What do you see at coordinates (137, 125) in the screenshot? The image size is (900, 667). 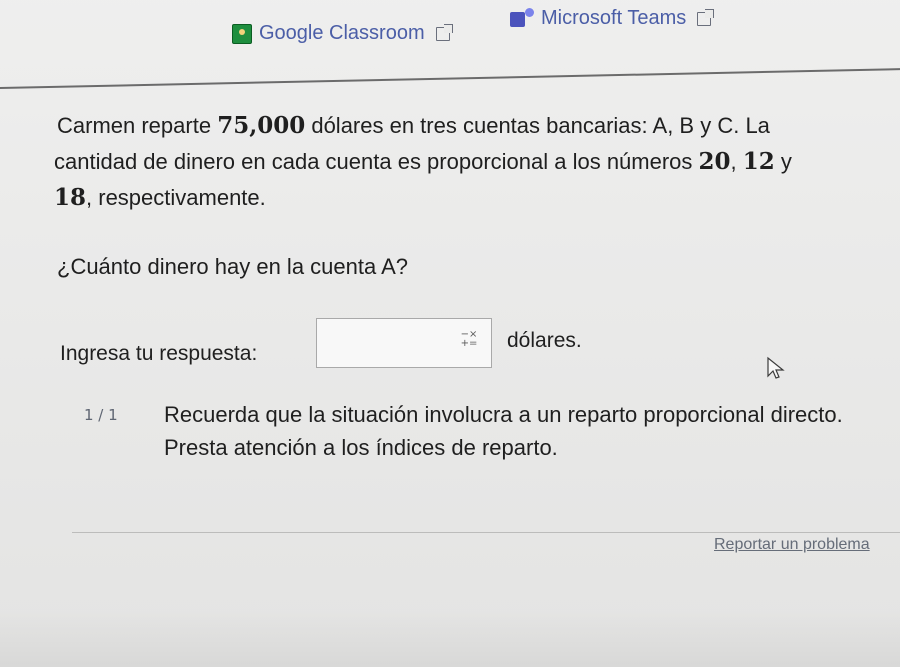 I see `problem-text-1a: Carmen reparte` at bounding box center [137, 125].